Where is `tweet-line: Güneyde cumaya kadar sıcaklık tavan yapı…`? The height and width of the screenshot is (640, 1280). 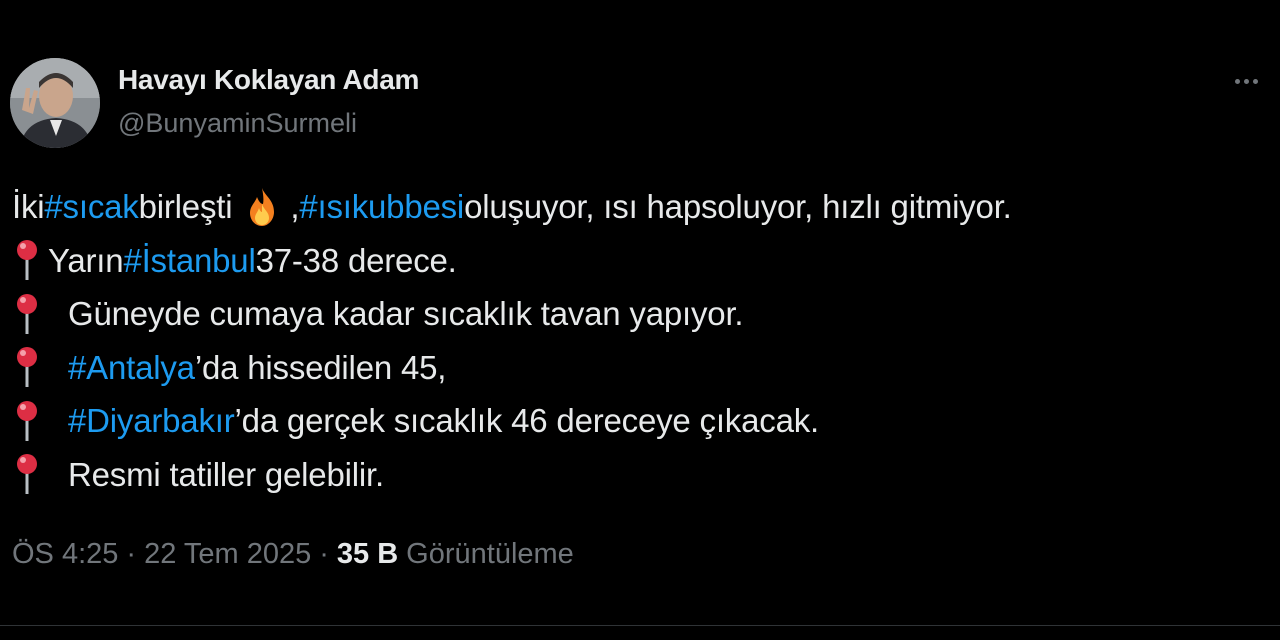
tweet-line: Güneyde cumaya kadar sıcaklık tavan yapı… is located at coordinates (642, 314).